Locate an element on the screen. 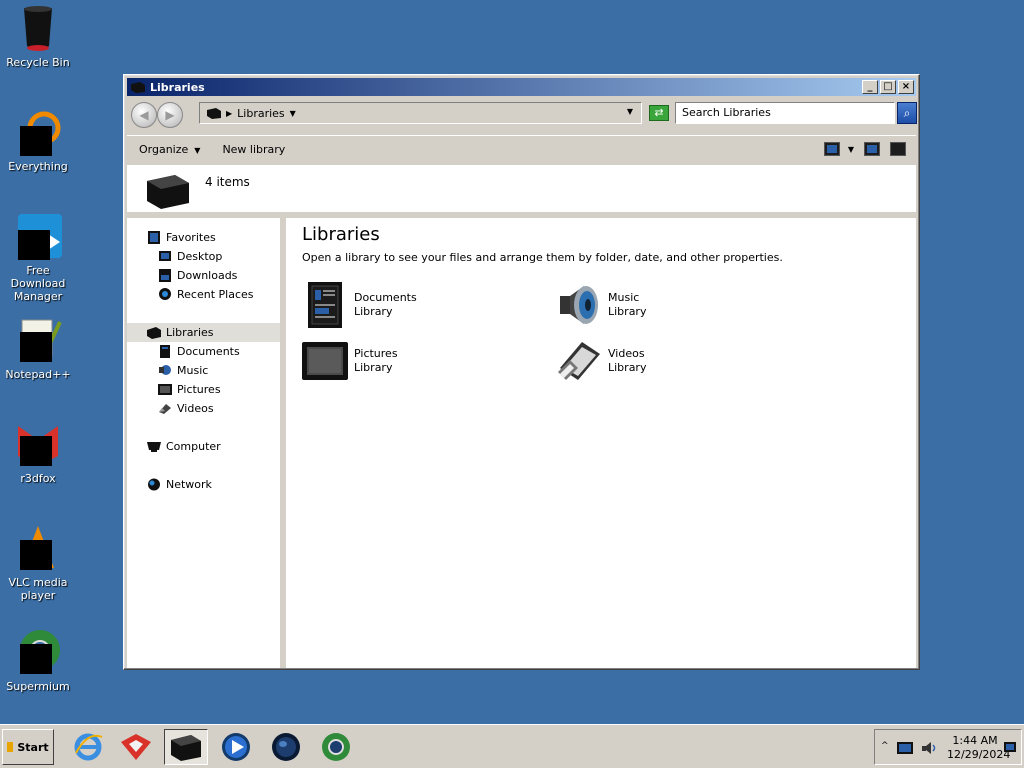 Image resolution: width=1024 pixels, height=768 pixels. desktop-icon-recycle-bin: Recycle Bin is located at coordinates (38, 36).